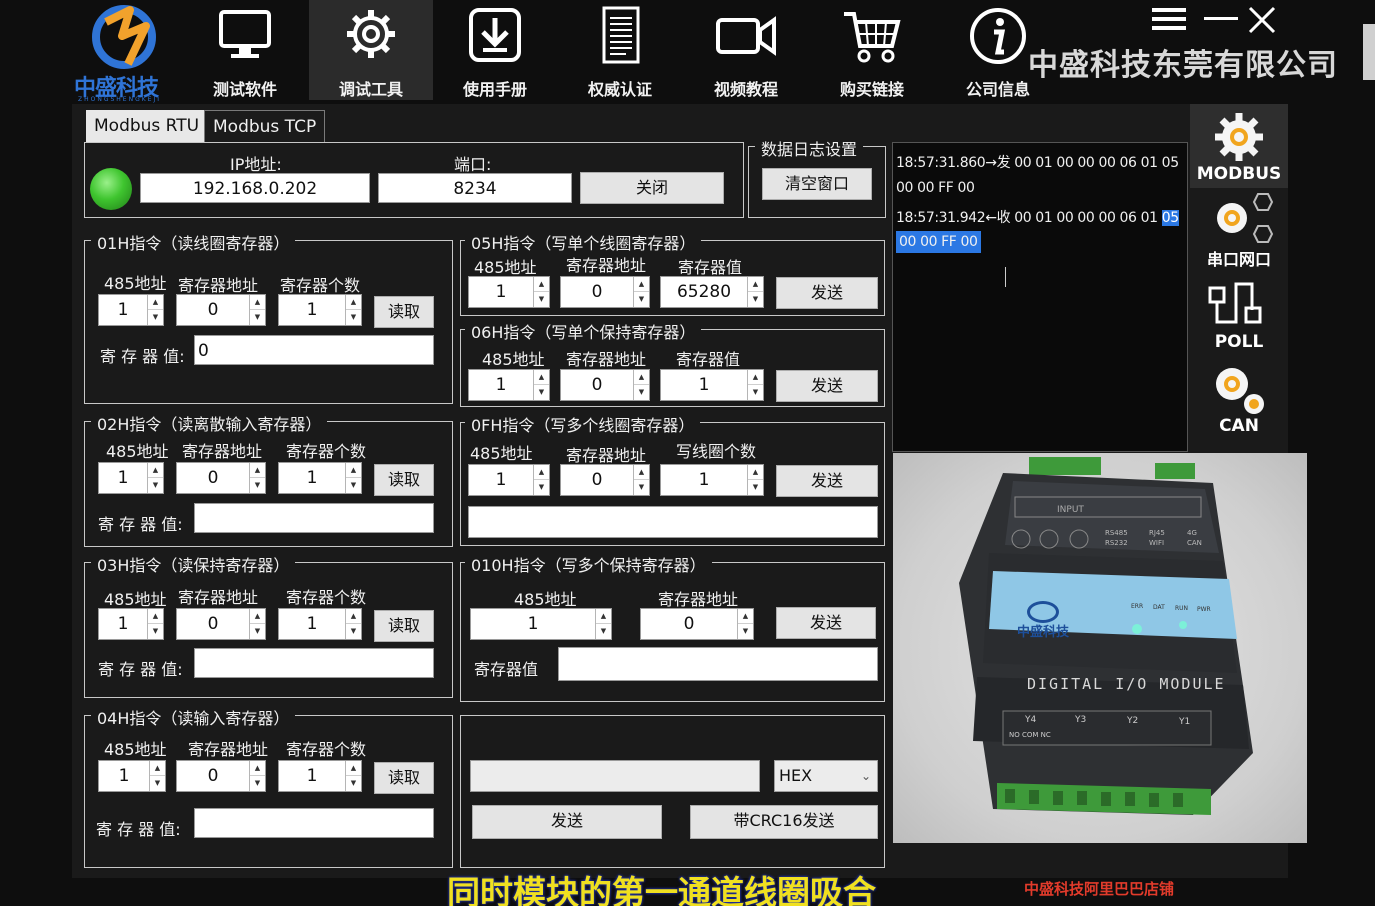  I want to click on port-input: 8234, so click(475, 188).